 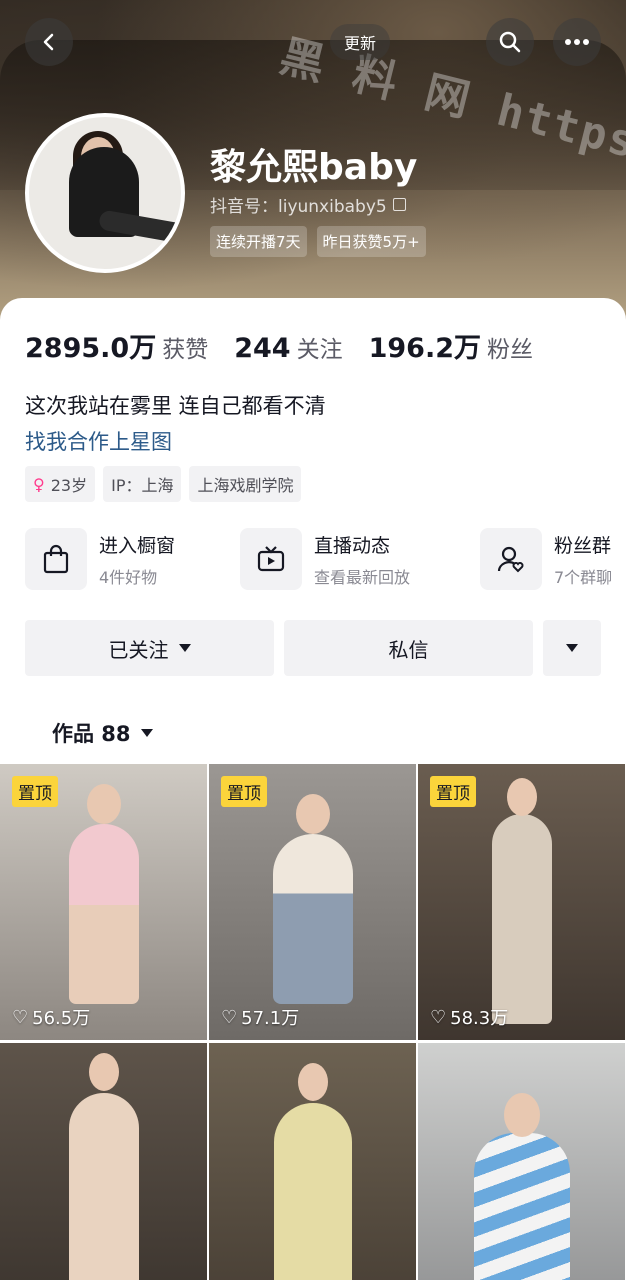 What do you see at coordinates (138, 649) in the screenshot?
I see `followed-label: 已关注` at bounding box center [138, 649].